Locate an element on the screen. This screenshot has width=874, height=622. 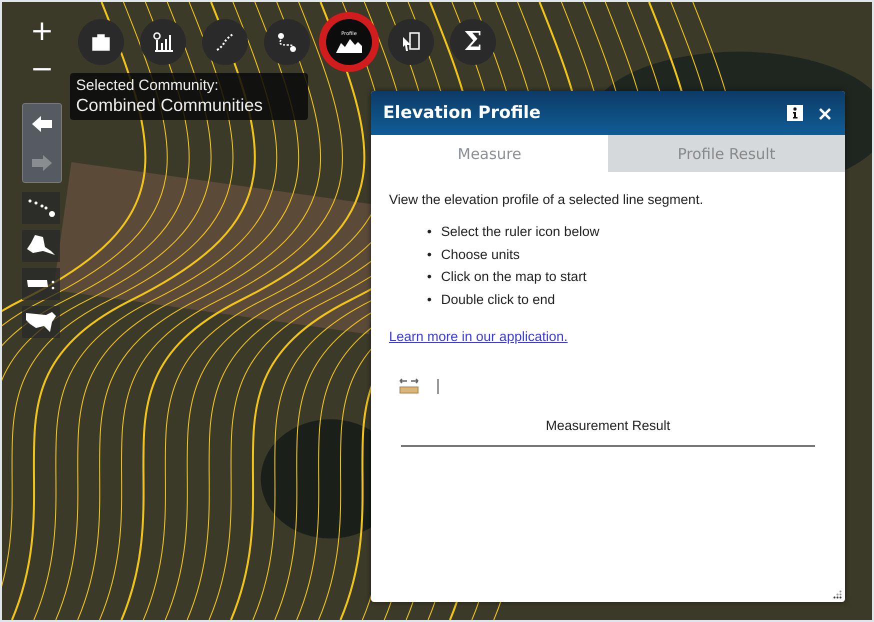
puerto-rico-extent-button is located at coordinates (41, 284).